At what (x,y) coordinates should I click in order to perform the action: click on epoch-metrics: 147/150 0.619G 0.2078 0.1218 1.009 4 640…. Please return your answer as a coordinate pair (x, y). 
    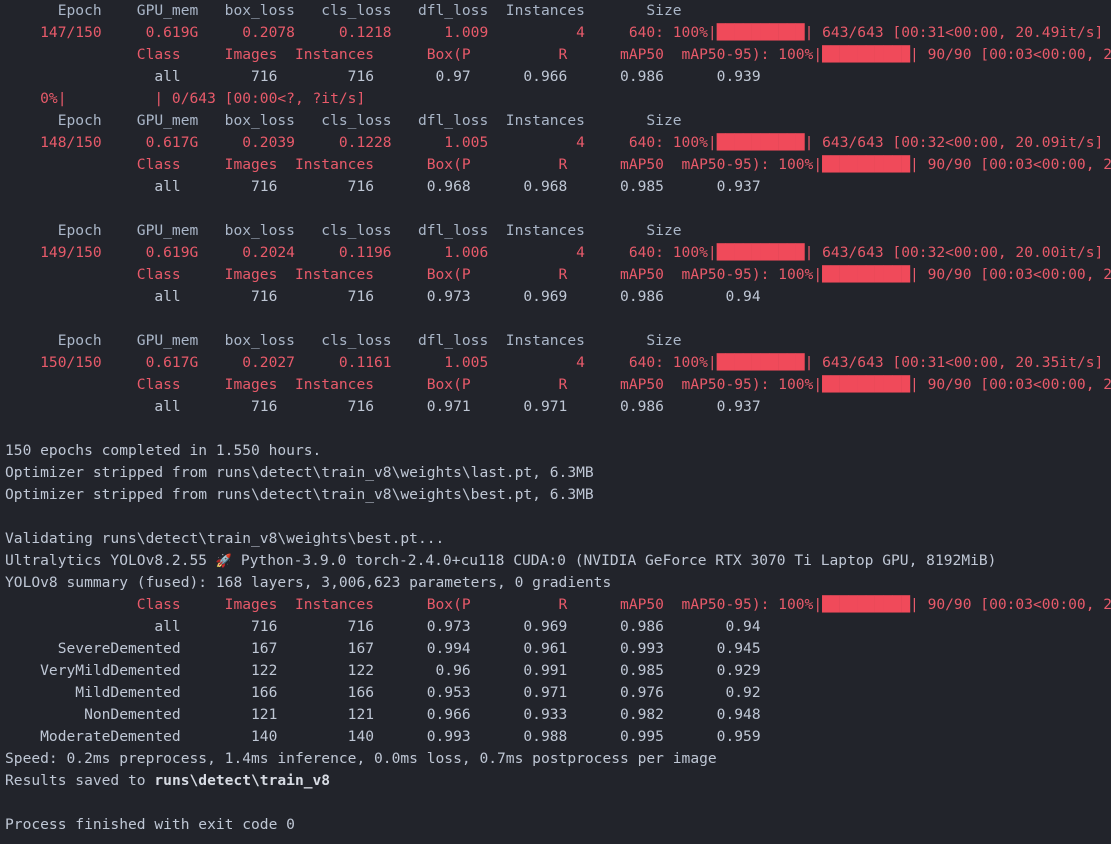
    Looking at the image, I should click on (361, 32).